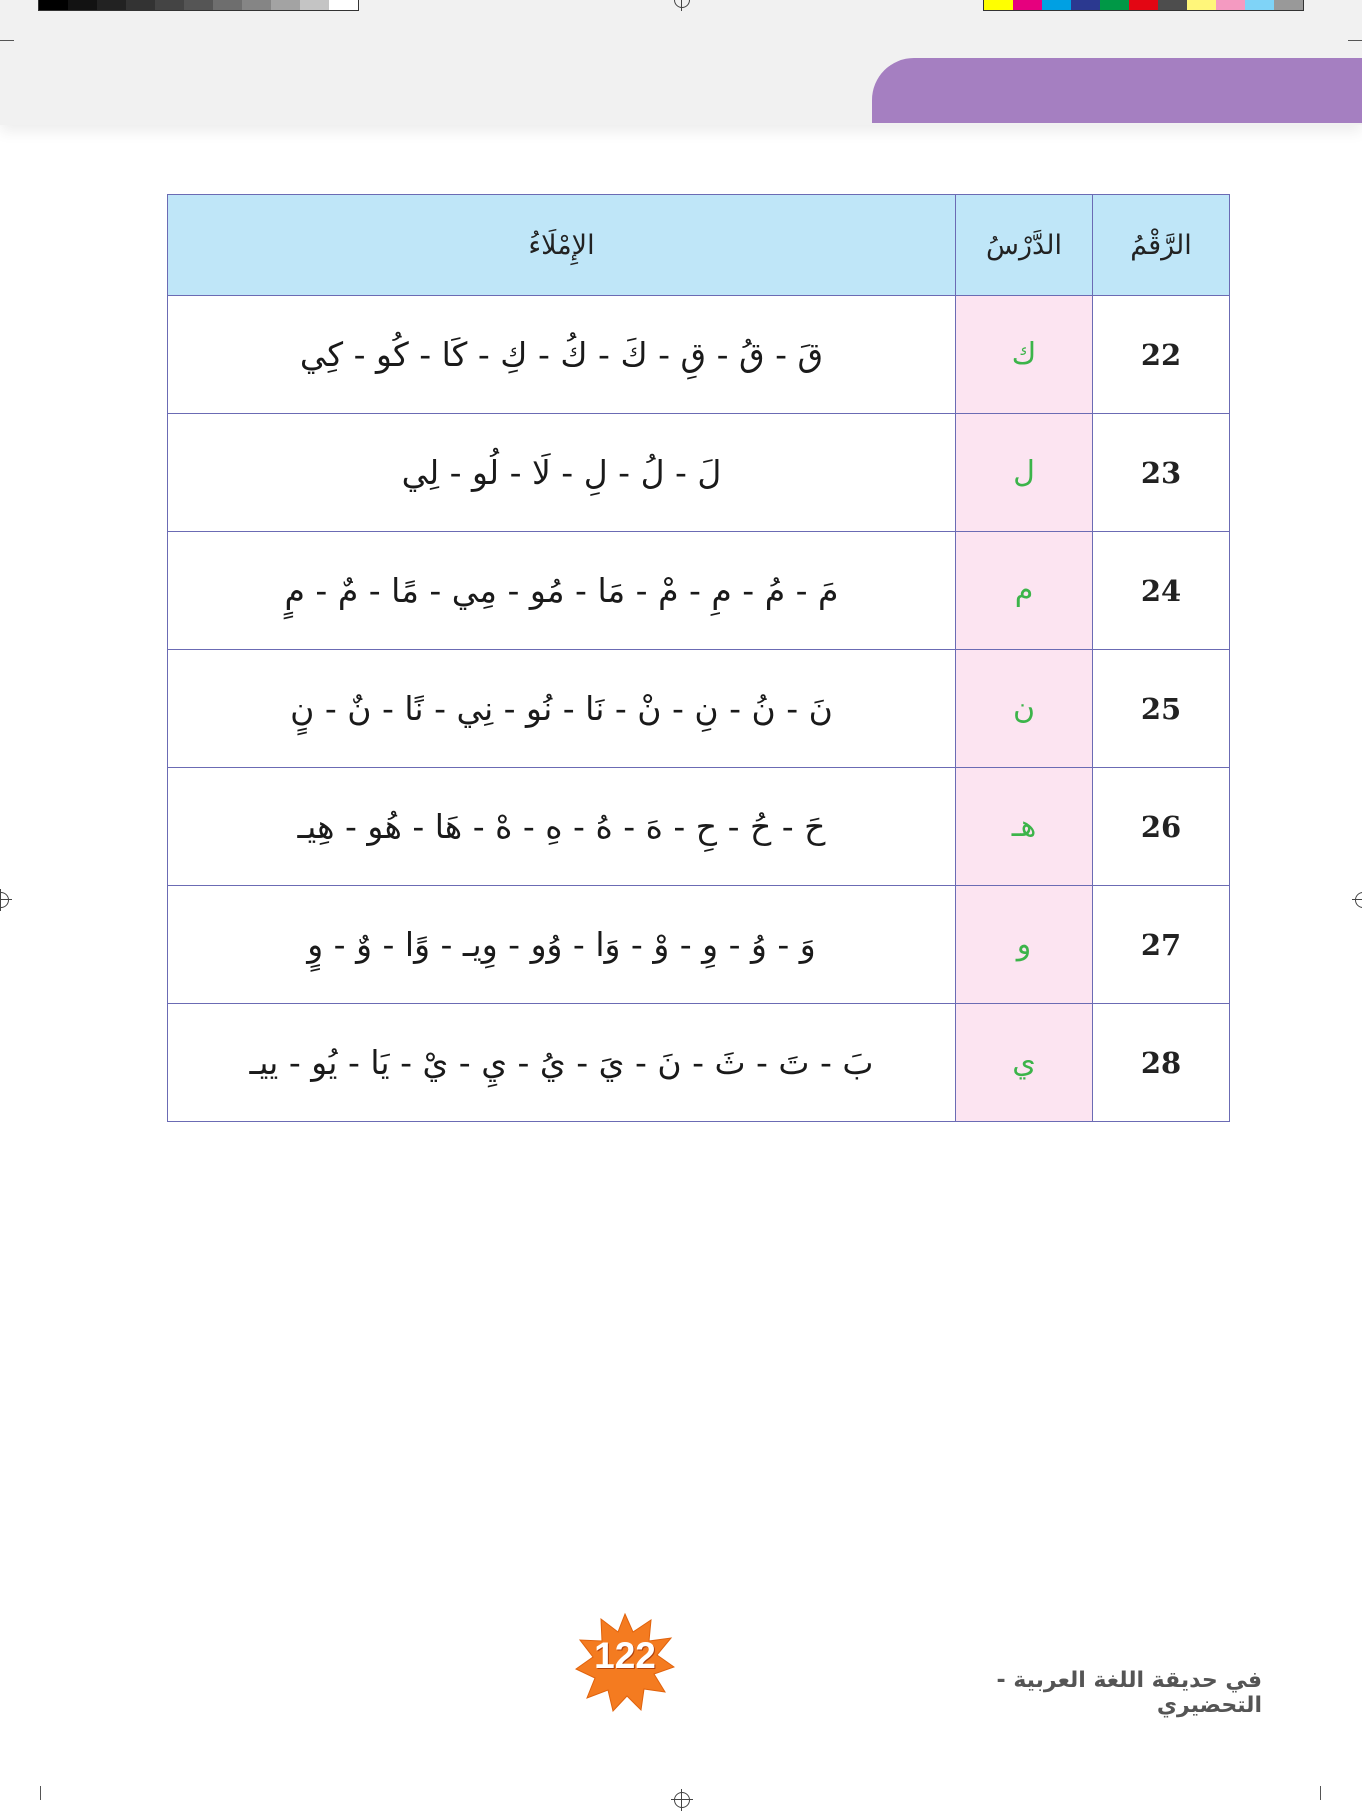  I want to click on header-dictation: الإِمْلَاءُ, so click(561, 245).